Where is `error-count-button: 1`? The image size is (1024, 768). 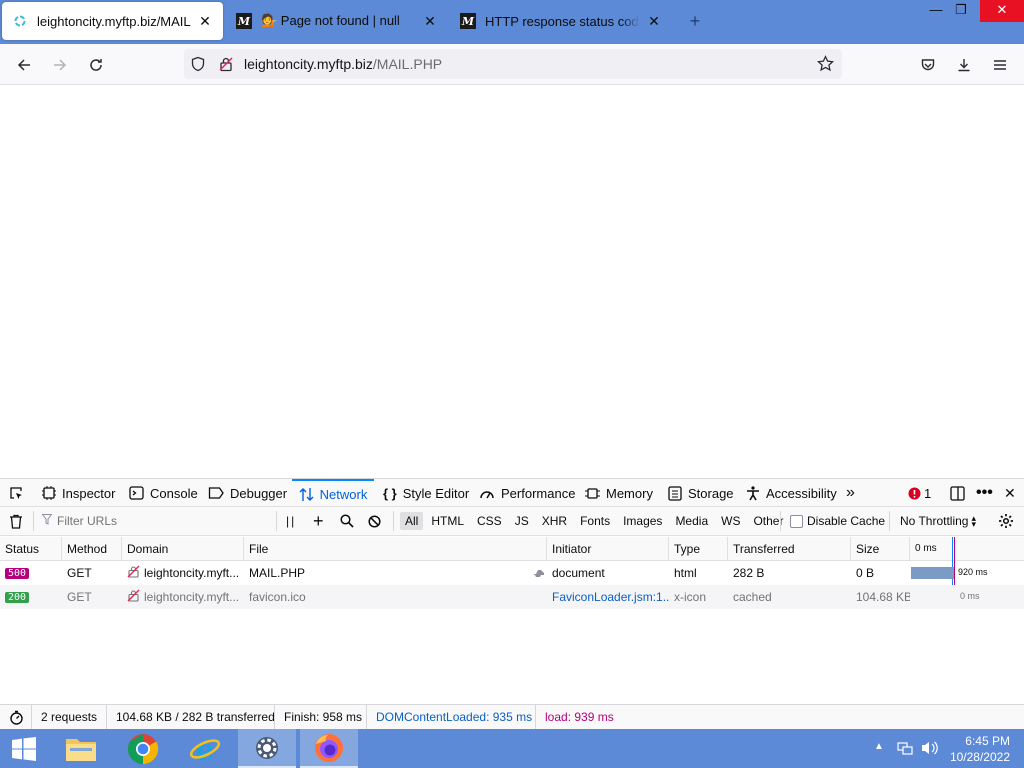 error-count-button: 1 is located at coordinates (919, 493).